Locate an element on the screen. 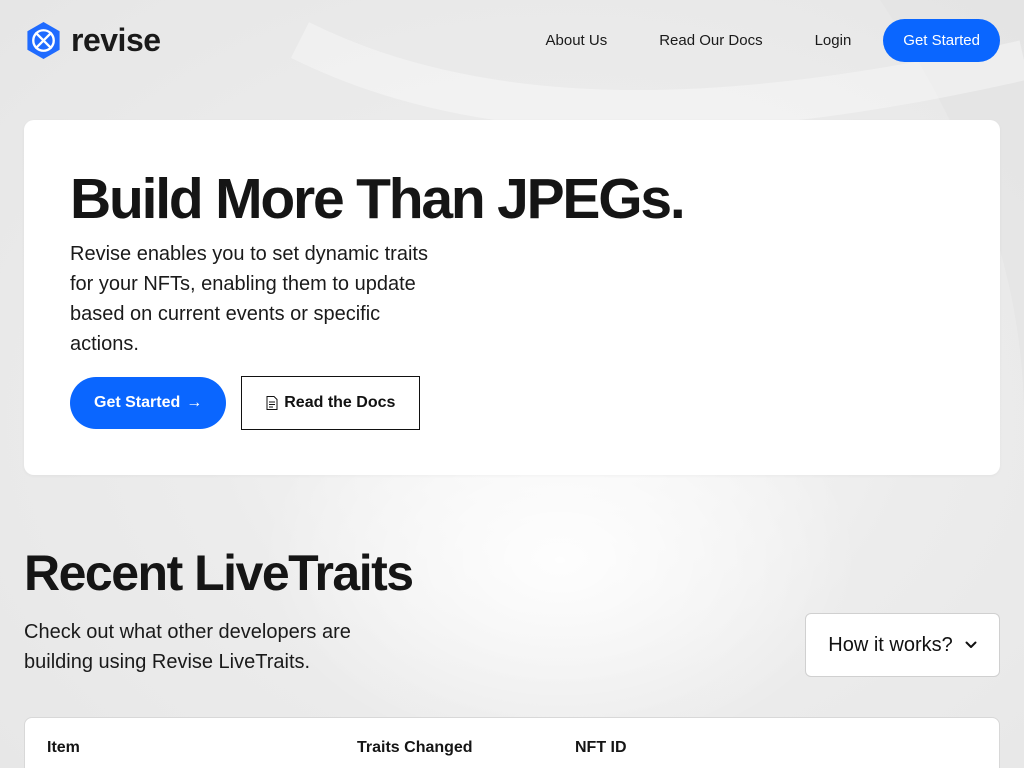  chevron-down-icon is located at coordinates (971, 644).